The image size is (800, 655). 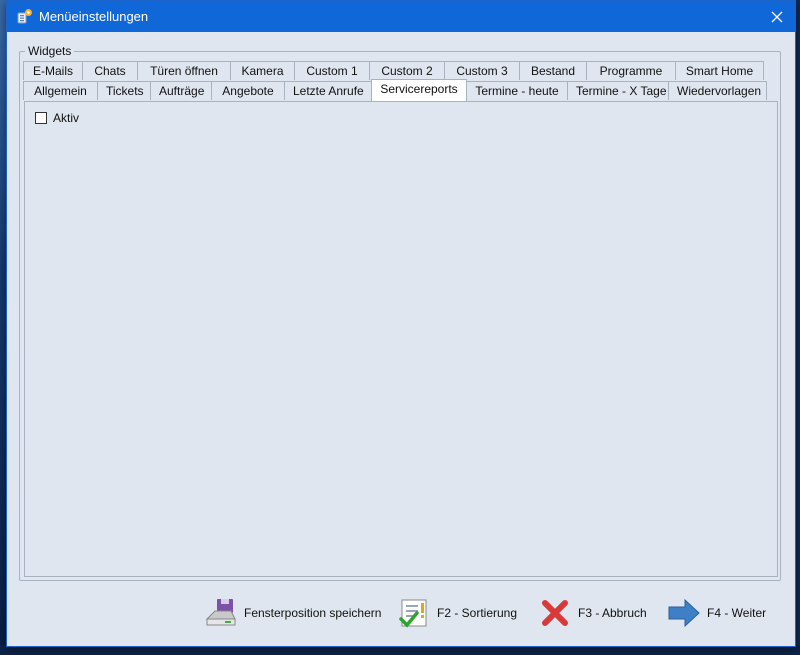 I want to click on save-window-position-label: Fensterposition speichern, so click(x=313, y=613).